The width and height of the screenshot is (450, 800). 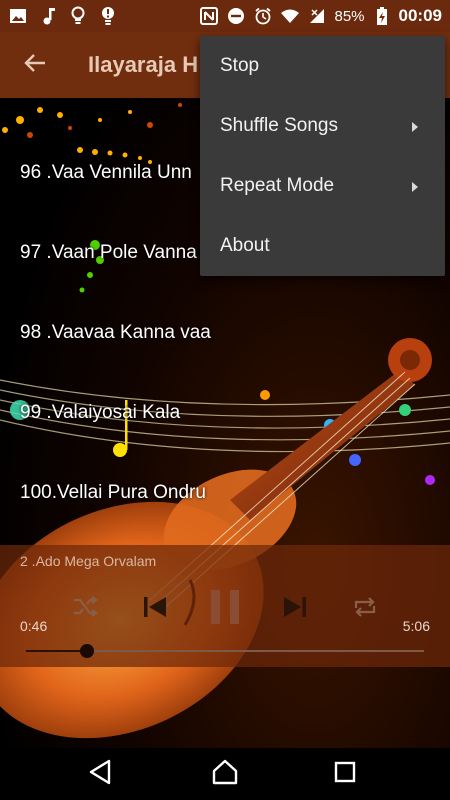 I want to click on menu-item-shuffle-songs: Shuffle Songs, so click(x=322, y=126).